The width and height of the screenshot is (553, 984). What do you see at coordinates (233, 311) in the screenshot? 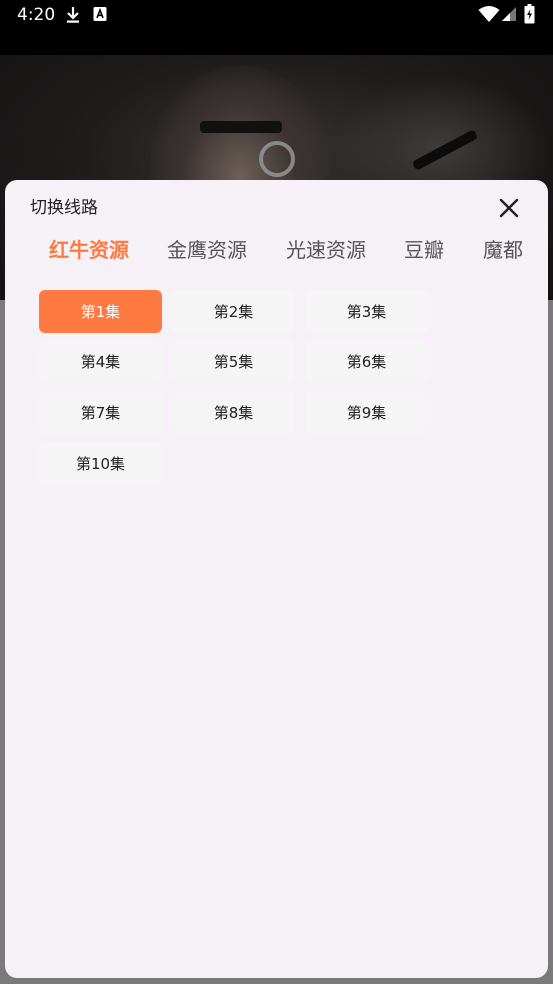
I see `episode-button-2: 第2集` at bounding box center [233, 311].